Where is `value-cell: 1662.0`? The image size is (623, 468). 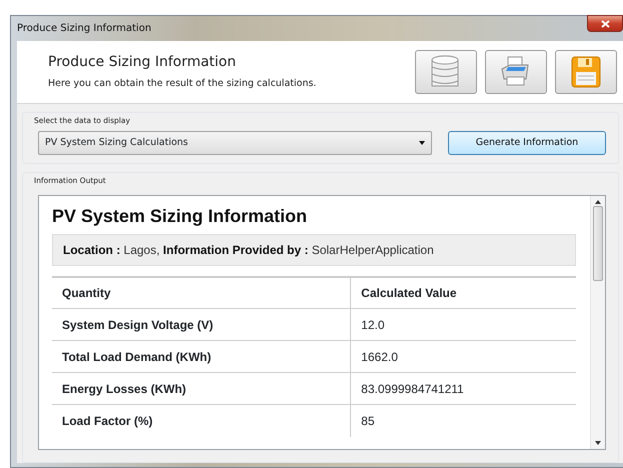
value-cell: 1662.0 is located at coordinates (463, 356).